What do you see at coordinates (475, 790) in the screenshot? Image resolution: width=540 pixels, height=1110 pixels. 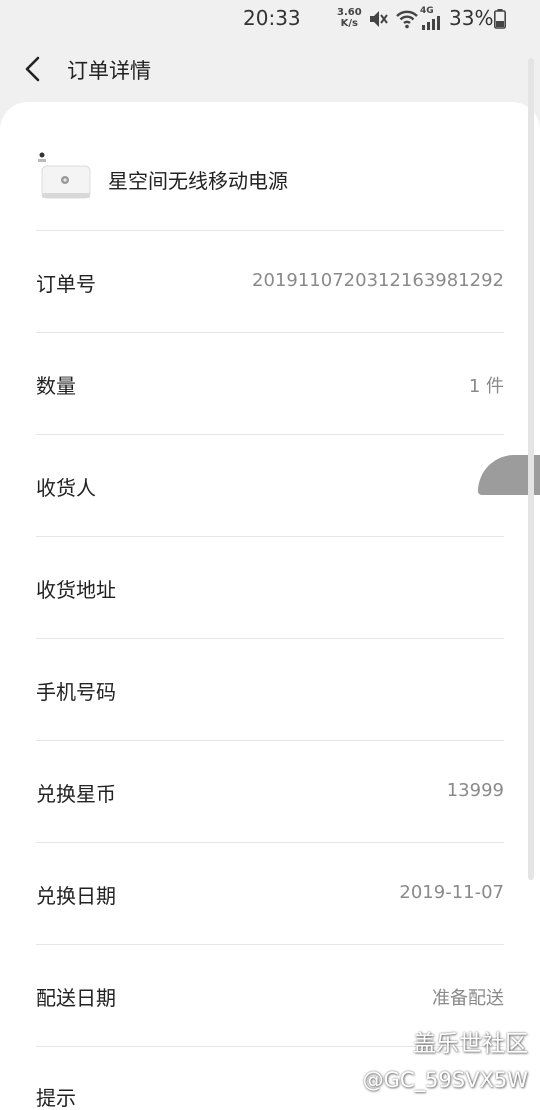 I see `coins-value: 13999` at bounding box center [475, 790].